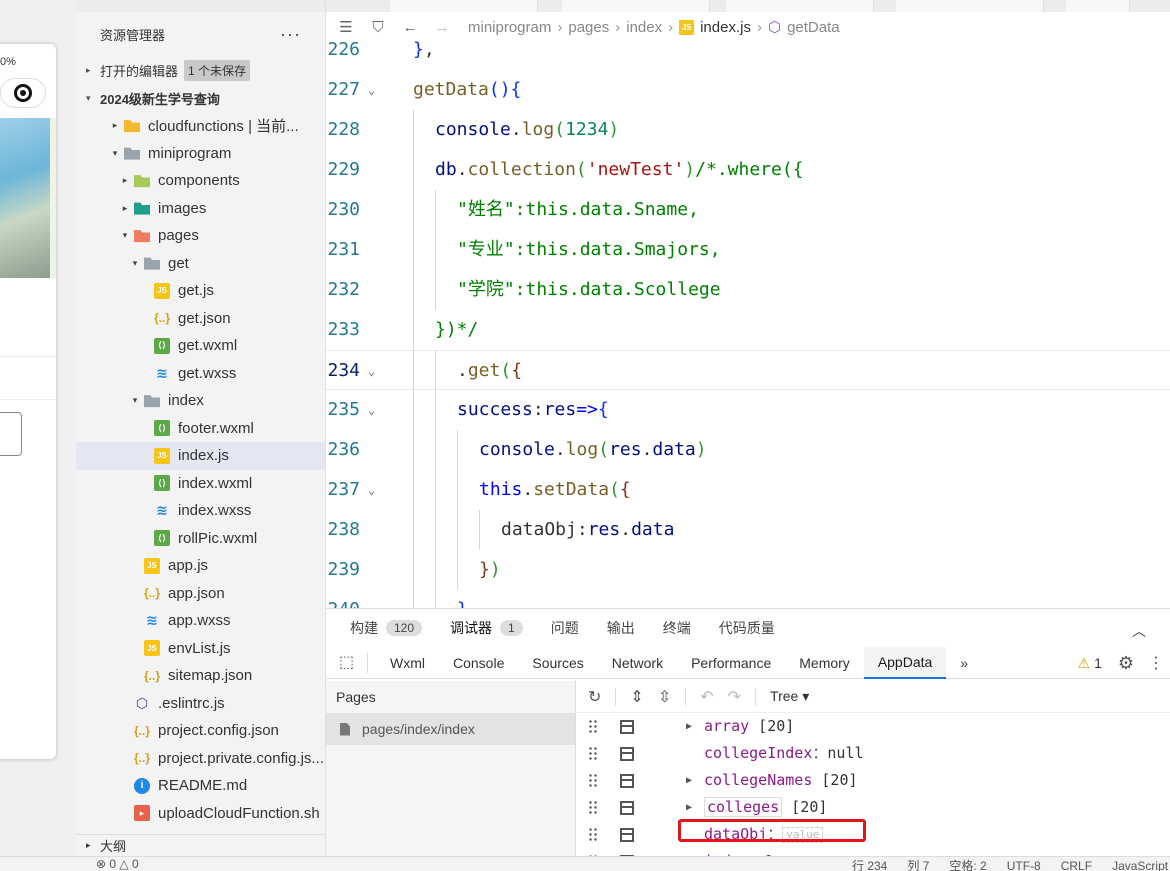 The height and width of the screenshot is (871, 1170). What do you see at coordinates (200, 649) in the screenshot?
I see `file-tree-item: JS envList.js` at bounding box center [200, 649].